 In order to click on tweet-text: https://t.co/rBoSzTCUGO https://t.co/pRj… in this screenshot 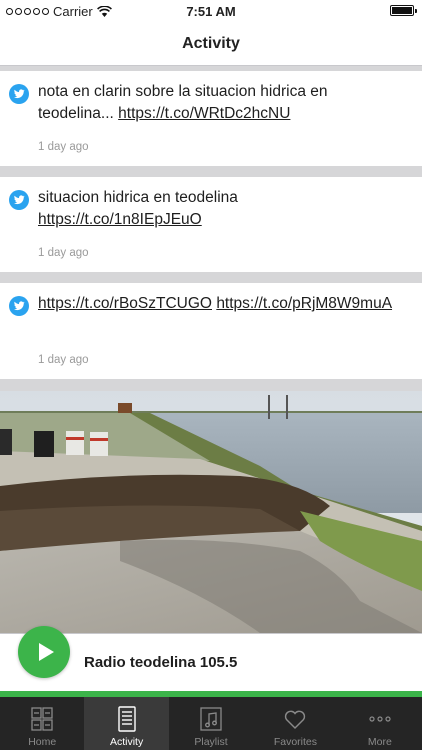, I will do `click(220, 304)`.